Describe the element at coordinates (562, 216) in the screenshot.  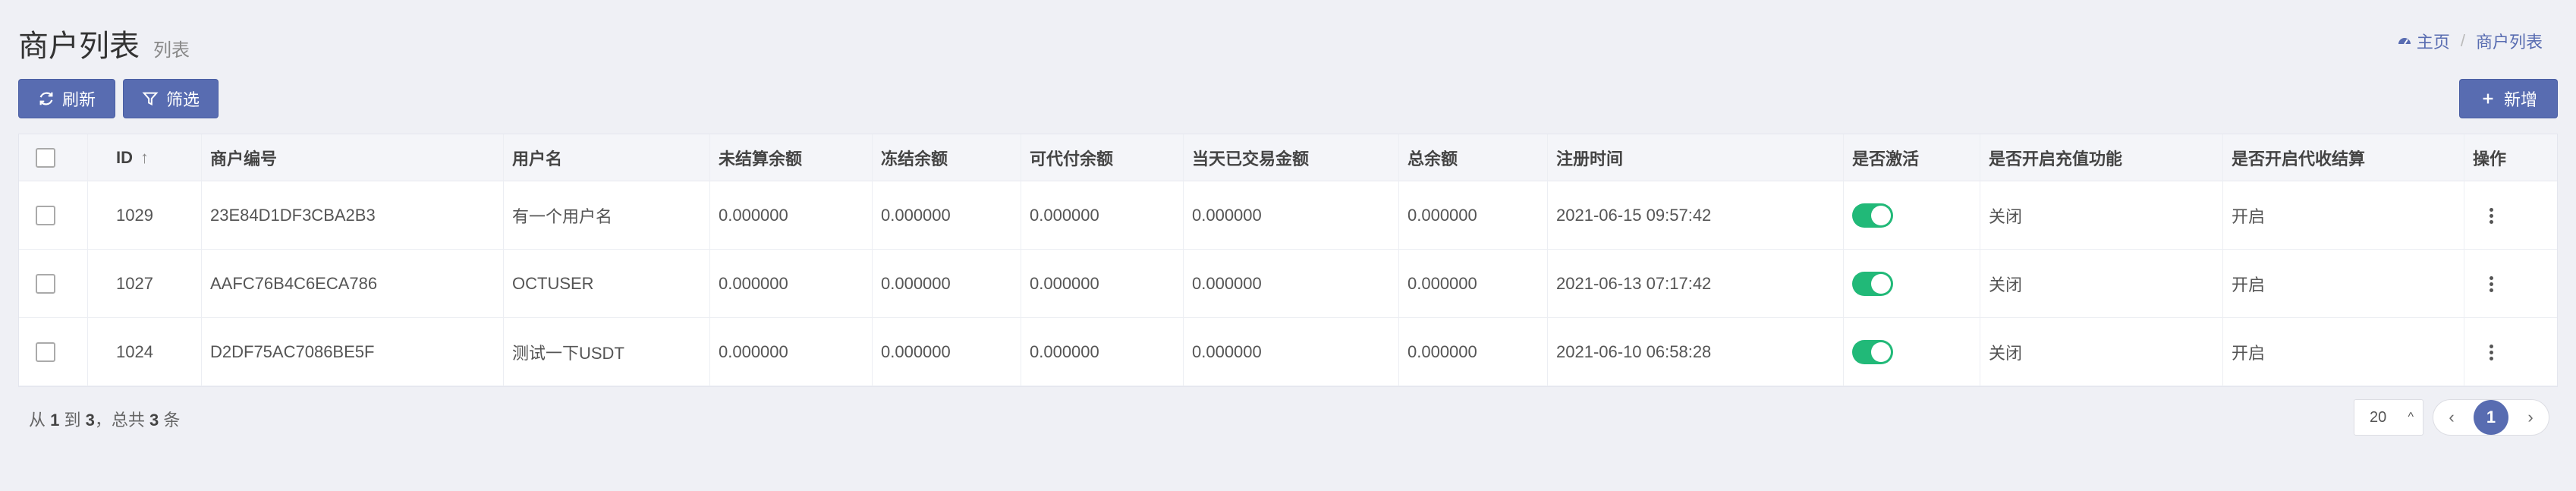
I see `cell-username: 有一个用户名` at that location.